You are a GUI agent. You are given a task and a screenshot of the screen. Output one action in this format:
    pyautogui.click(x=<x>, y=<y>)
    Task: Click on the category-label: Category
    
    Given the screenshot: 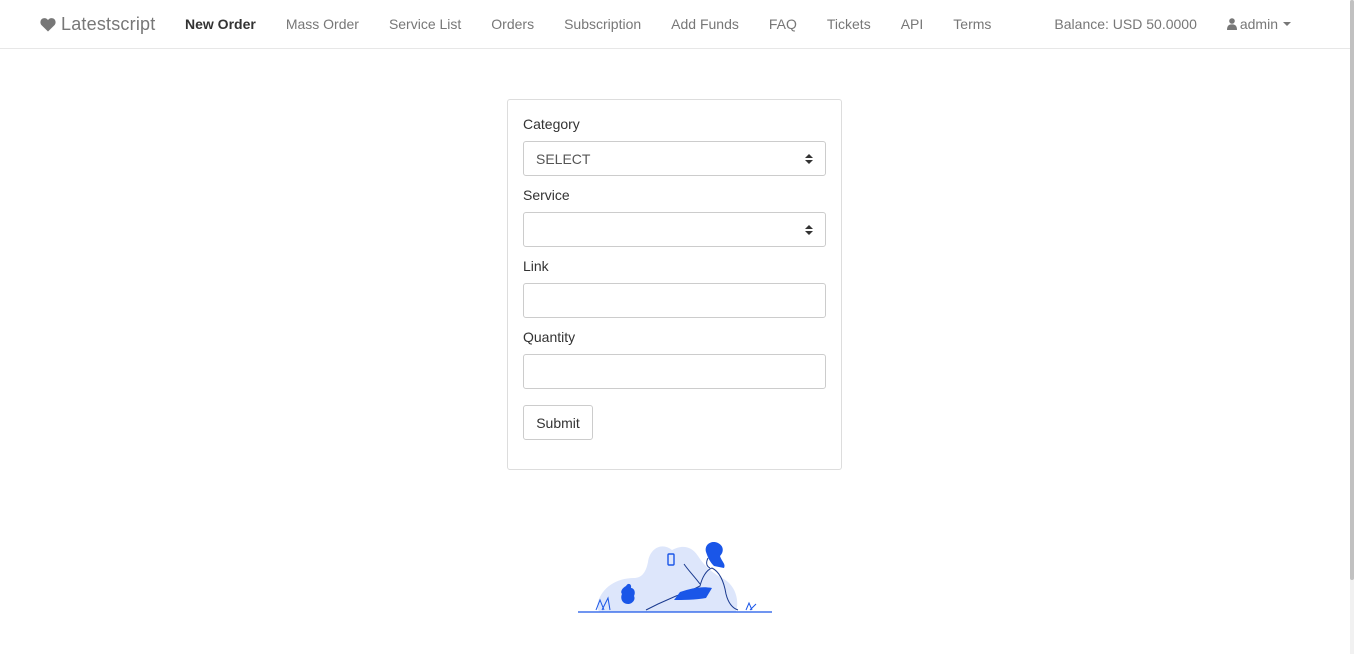 What is the action you would take?
    pyautogui.click(x=551, y=124)
    